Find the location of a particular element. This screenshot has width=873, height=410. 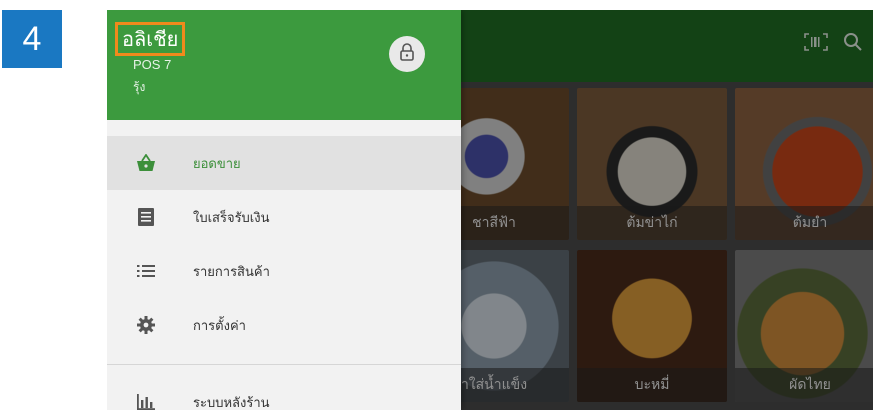

menu-item-sales: ยอดขาย is located at coordinates (284, 163).